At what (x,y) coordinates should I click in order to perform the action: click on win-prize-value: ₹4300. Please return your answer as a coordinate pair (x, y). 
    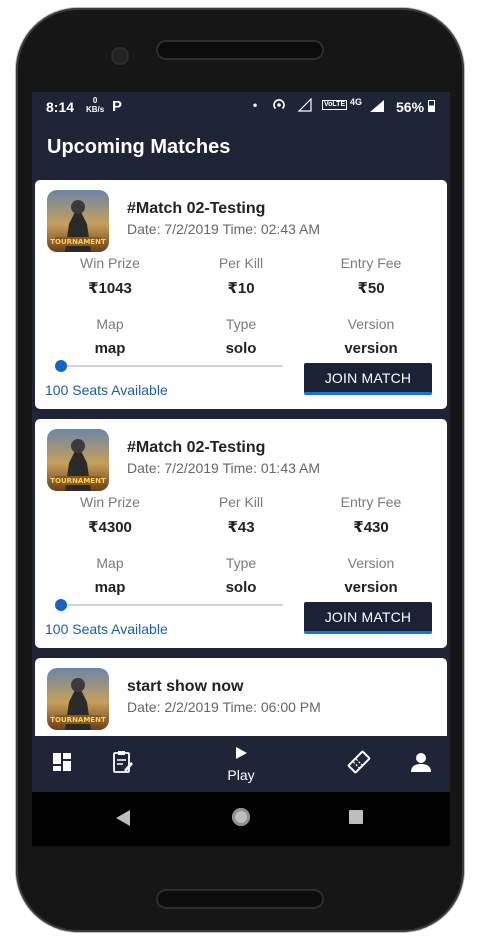
    Looking at the image, I should click on (110, 527).